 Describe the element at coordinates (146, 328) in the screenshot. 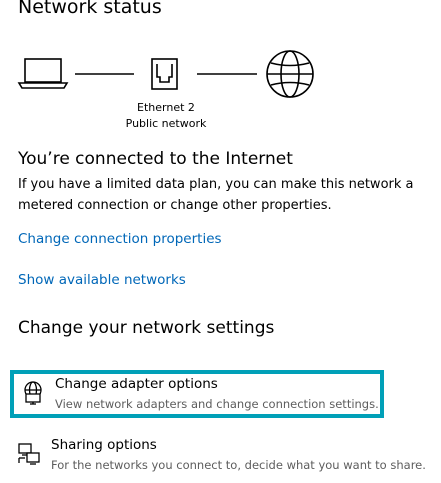

I see `network-settings-heading: Change your network settings` at that location.